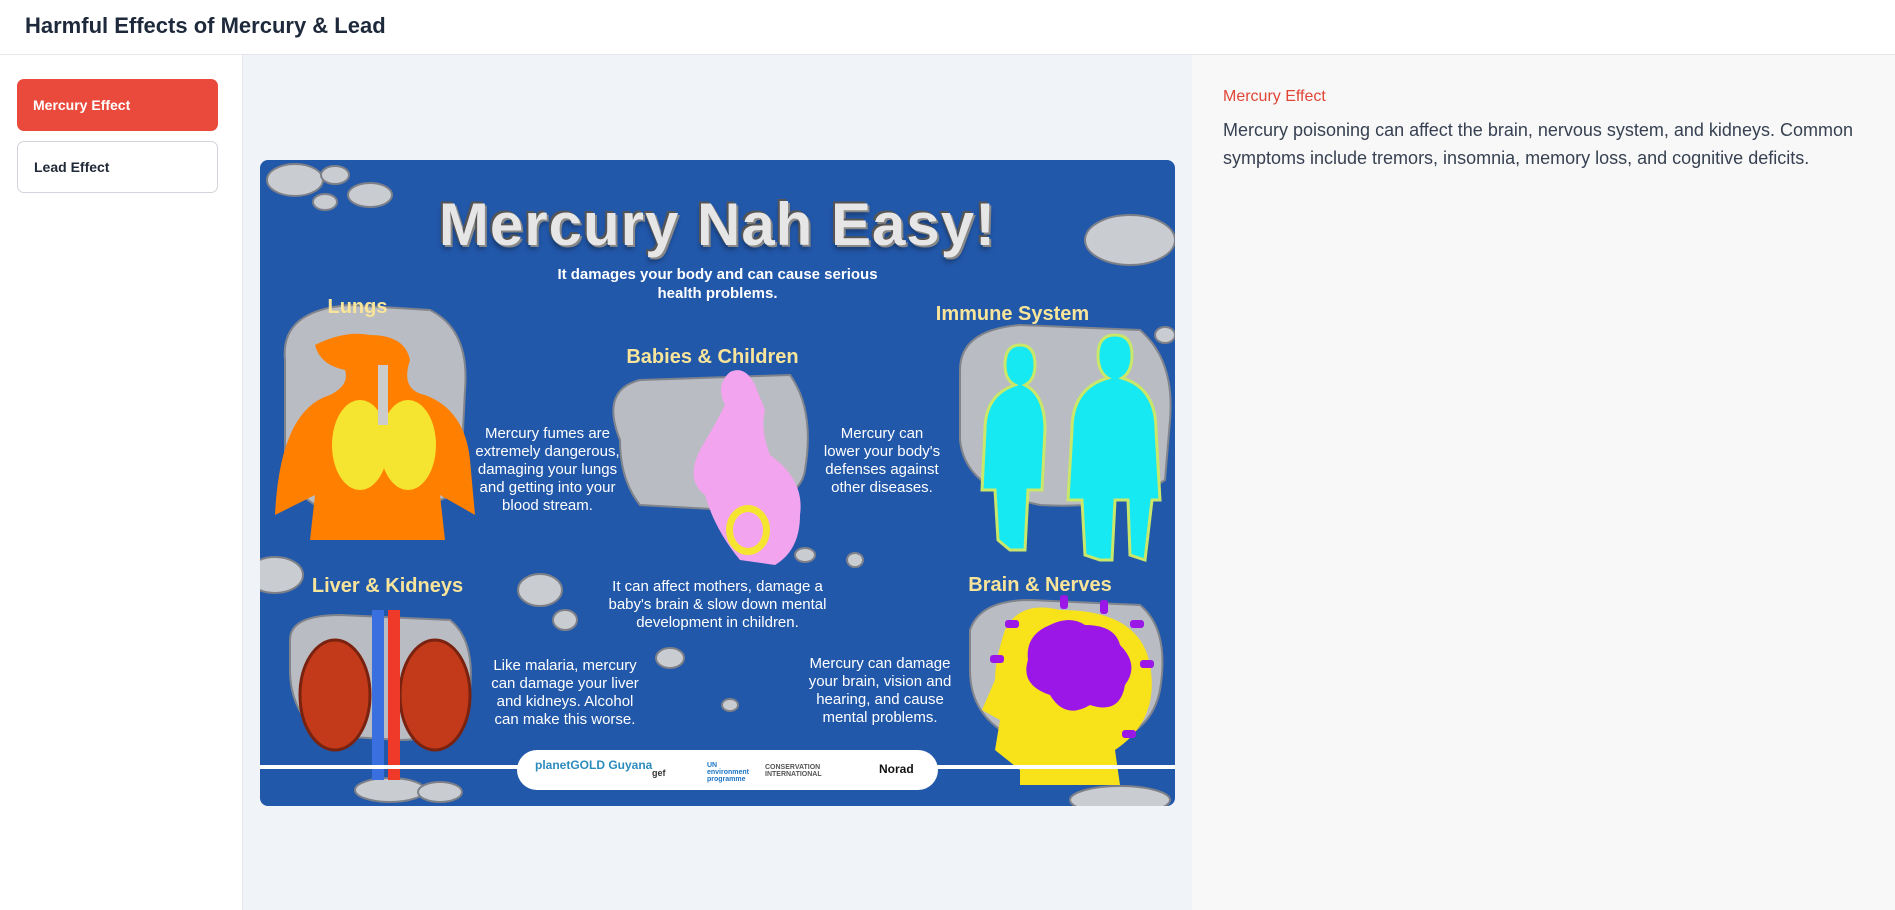 This screenshot has width=1895, height=910. I want to click on brain-heading: Brain & Nerves, so click(1040, 585).